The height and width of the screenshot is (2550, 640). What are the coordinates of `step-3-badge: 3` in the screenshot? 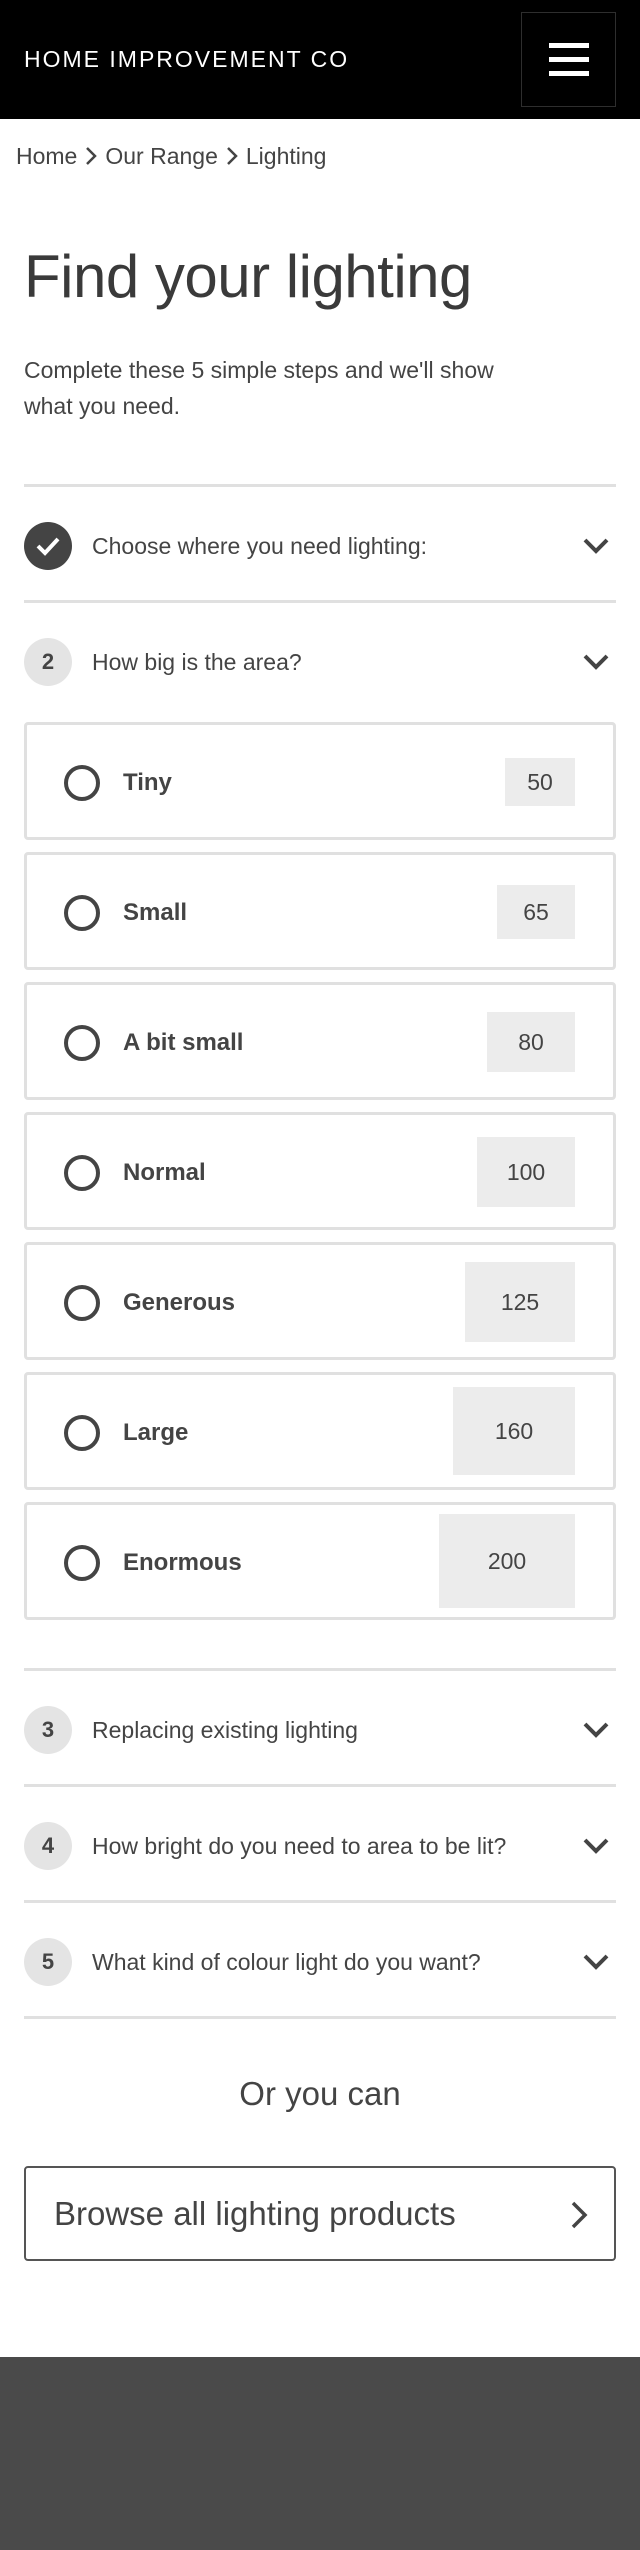 It's located at (48, 1730).